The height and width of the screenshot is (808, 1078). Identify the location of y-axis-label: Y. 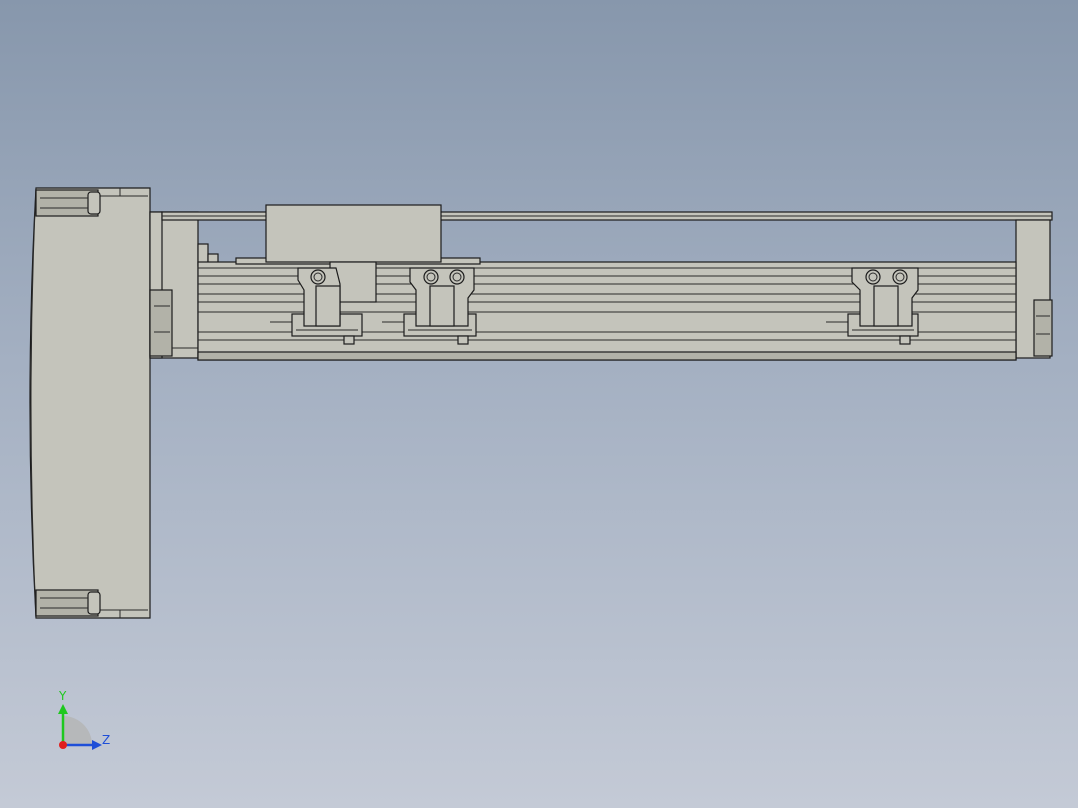
(62, 696).